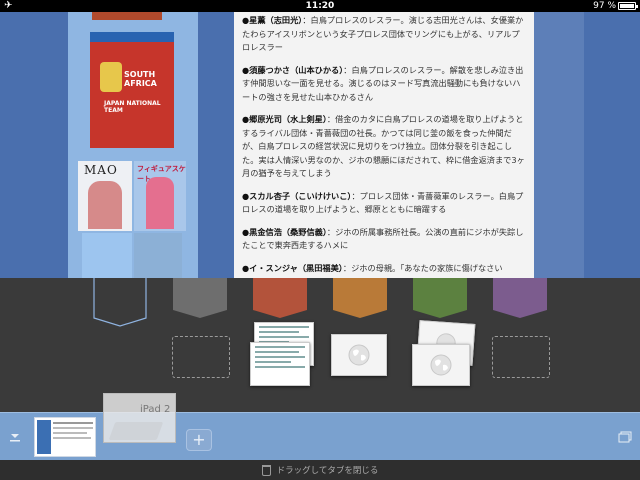  I want to click on book-cover-figure-skating: フィギュアスケート, so click(160, 196).